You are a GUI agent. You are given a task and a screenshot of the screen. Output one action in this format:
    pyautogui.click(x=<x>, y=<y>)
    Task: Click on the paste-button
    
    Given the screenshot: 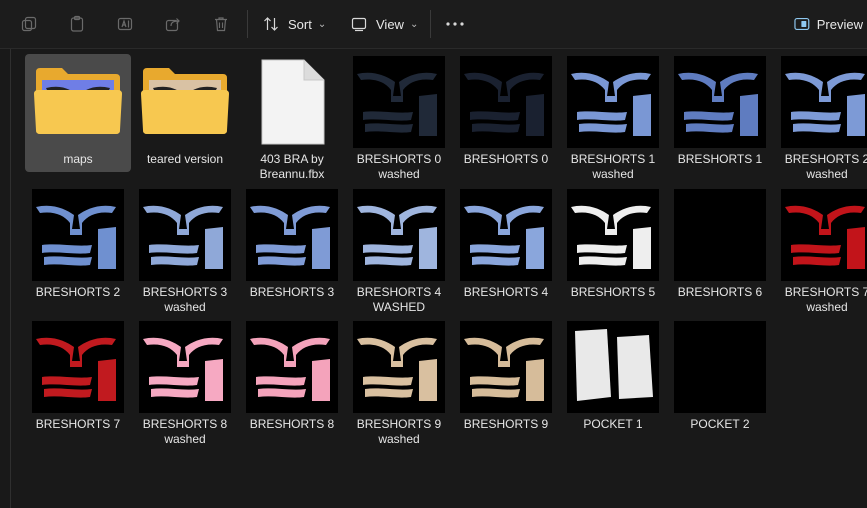 What is the action you would take?
    pyautogui.click(x=77, y=24)
    